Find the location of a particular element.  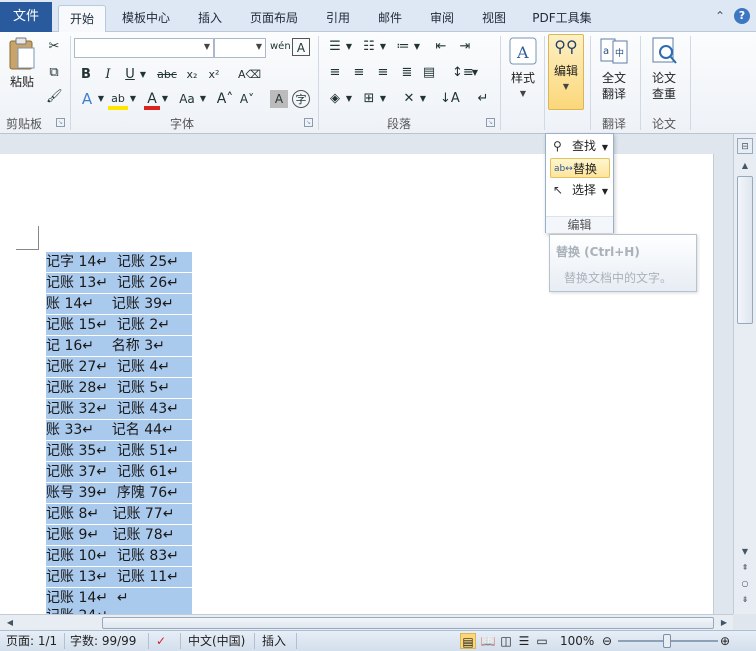

paragraph-launcher-icon: ↘ is located at coordinates (490, 122).